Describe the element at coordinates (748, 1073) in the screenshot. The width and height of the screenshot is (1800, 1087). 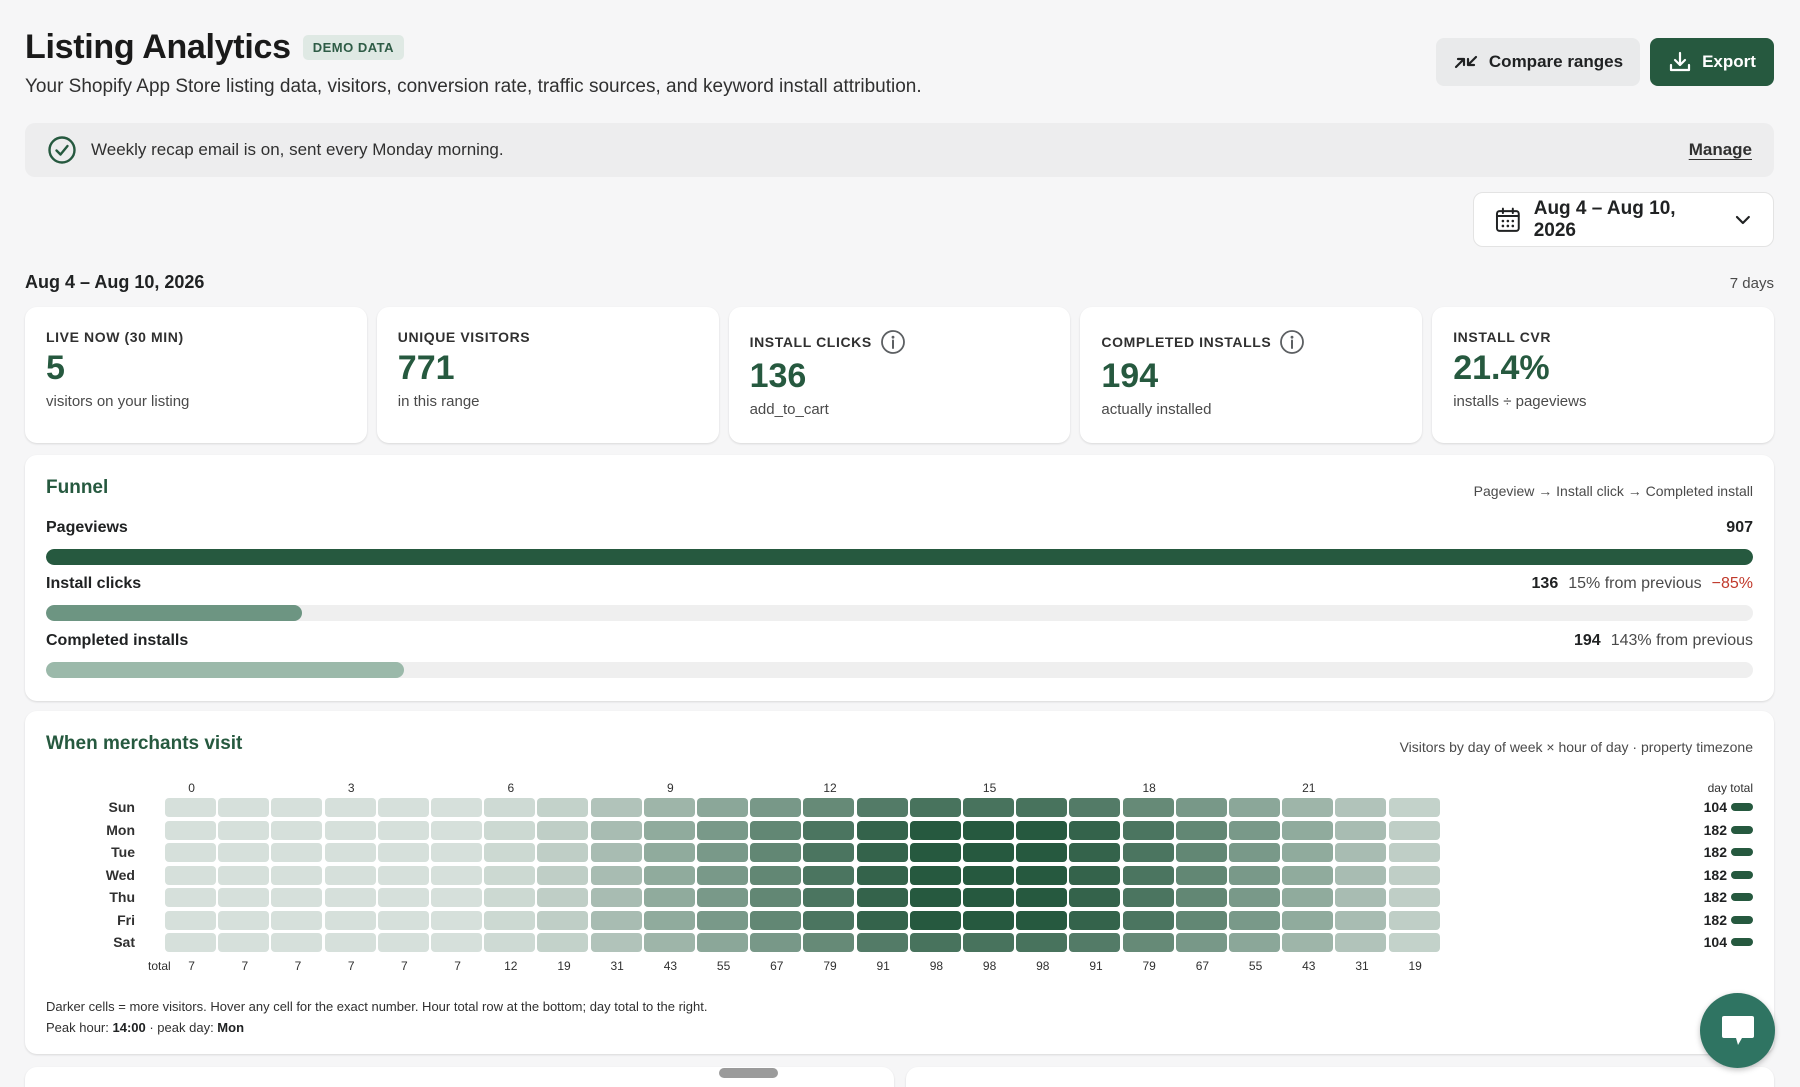
I see `scroll-handle` at that location.